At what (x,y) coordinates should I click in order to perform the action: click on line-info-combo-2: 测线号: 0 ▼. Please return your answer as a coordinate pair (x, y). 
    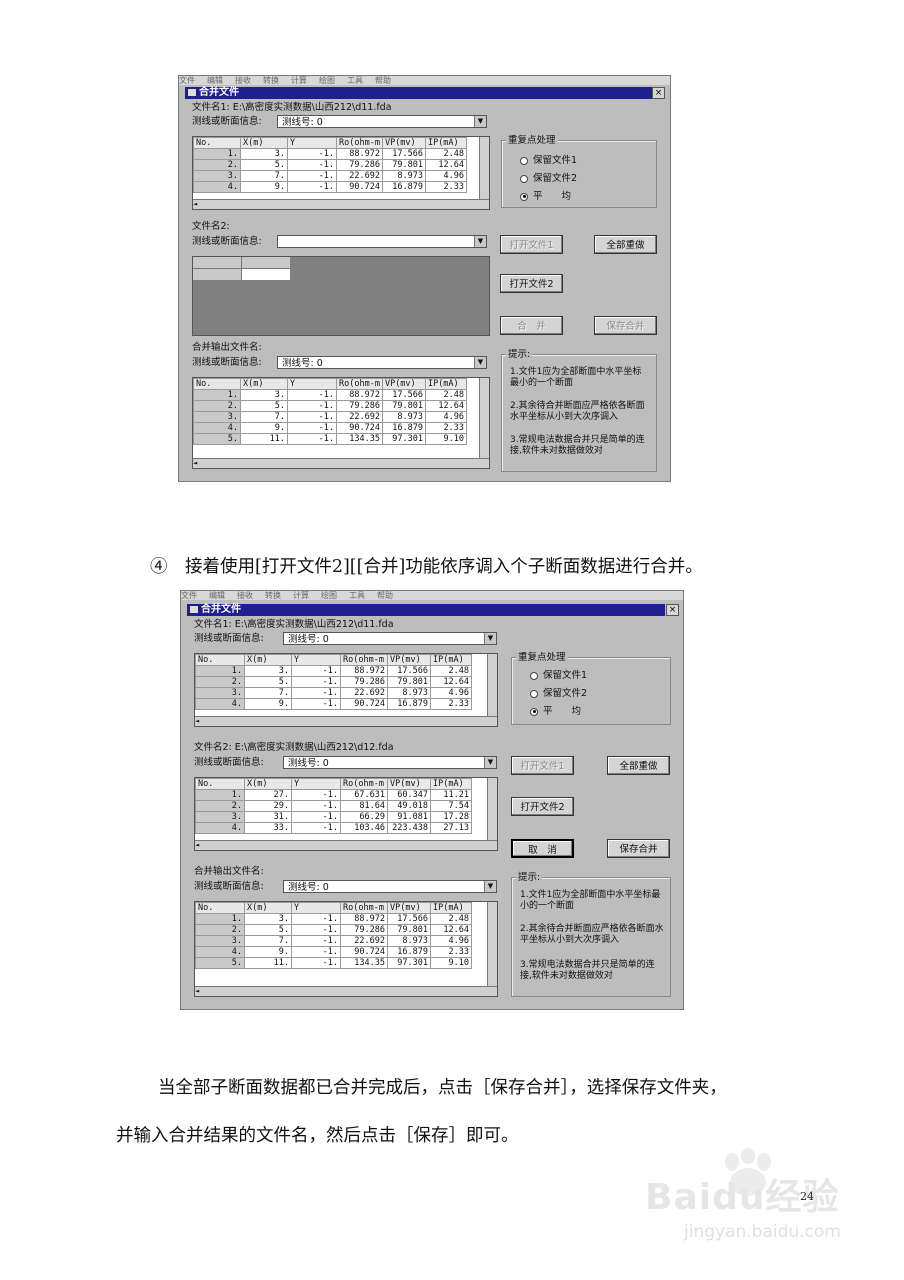
    Looking at the image, I should click on (390, 762).